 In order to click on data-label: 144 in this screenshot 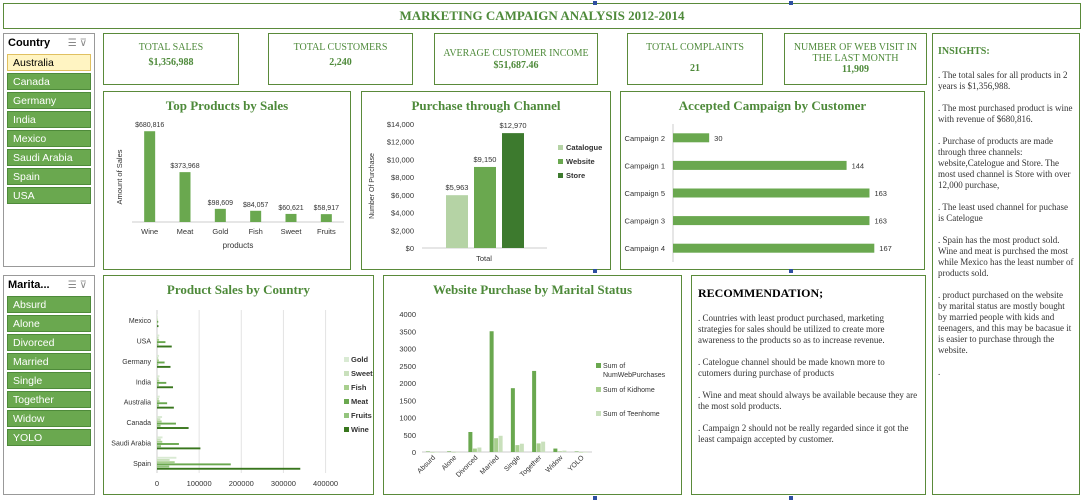, I will do `click(858, 165)`.